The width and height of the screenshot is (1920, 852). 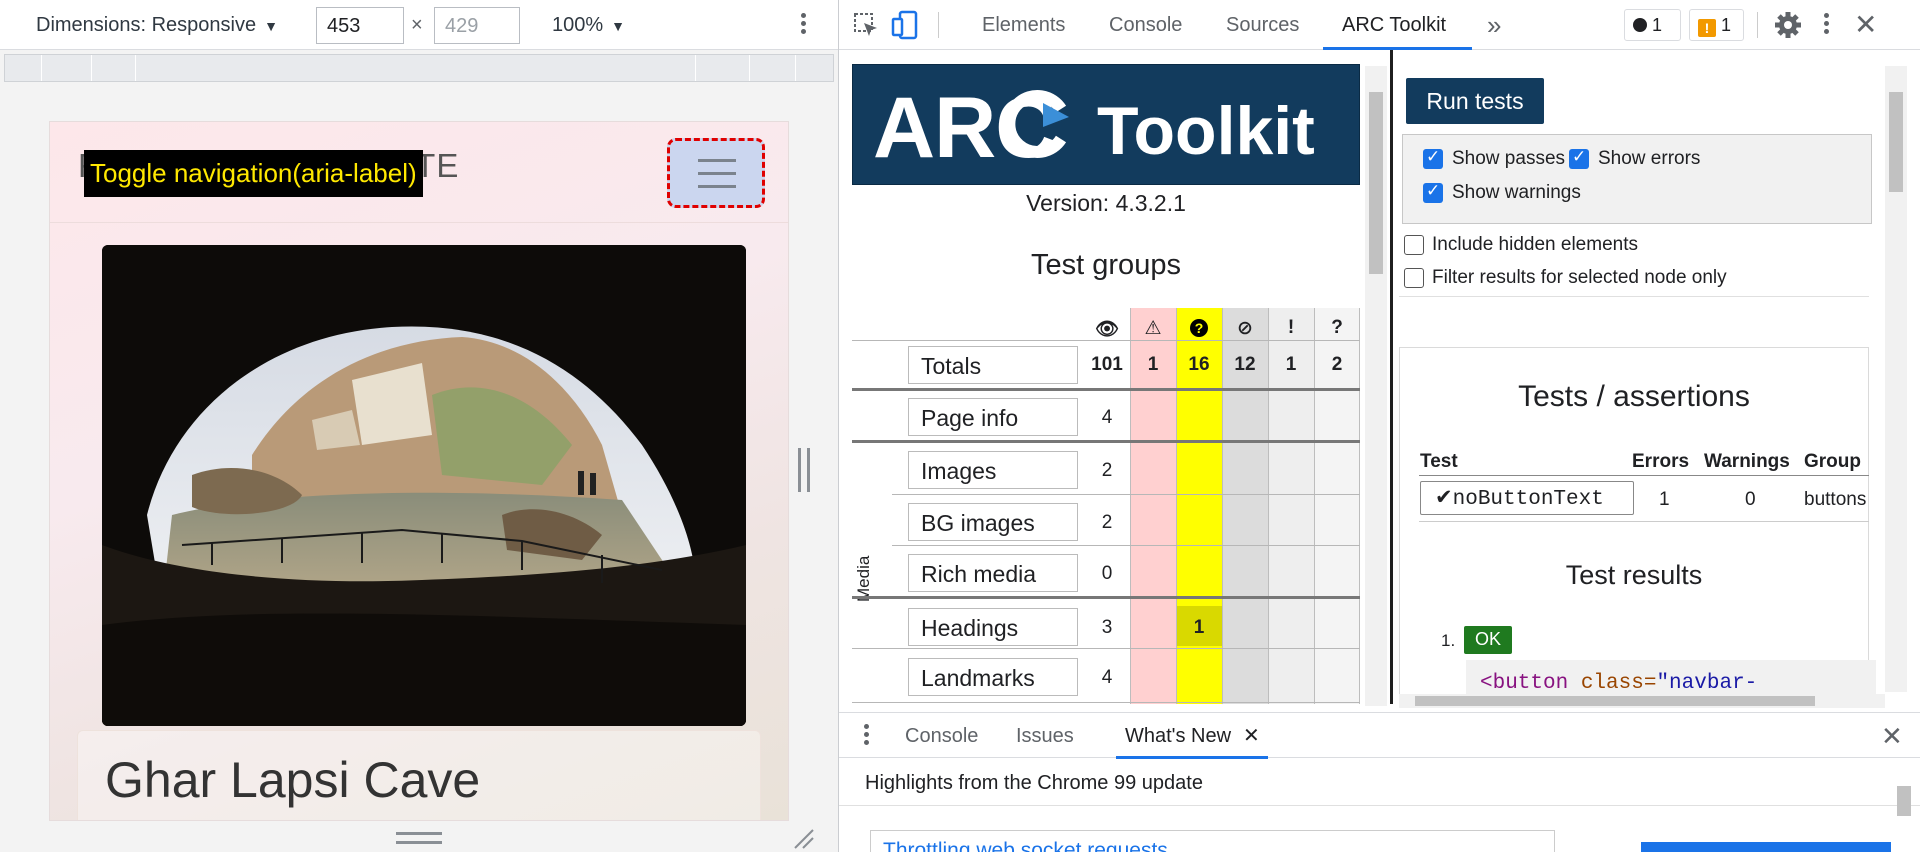 What do you see at coordinates (1178, 736) in the screenshot?
I see `drawer-tab-whats-new: What's New` at bounding box center [1178, 736].